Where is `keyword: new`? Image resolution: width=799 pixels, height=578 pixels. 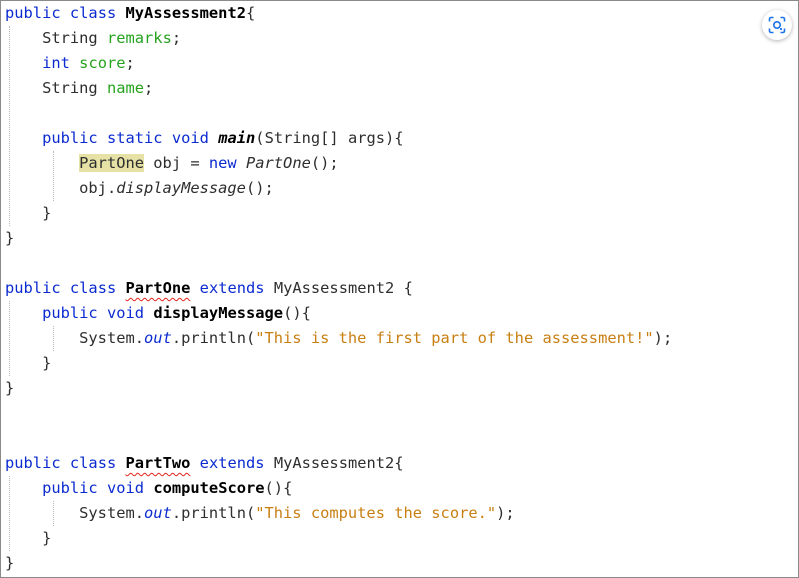 keyword: new is located at coordinates (222, 163).